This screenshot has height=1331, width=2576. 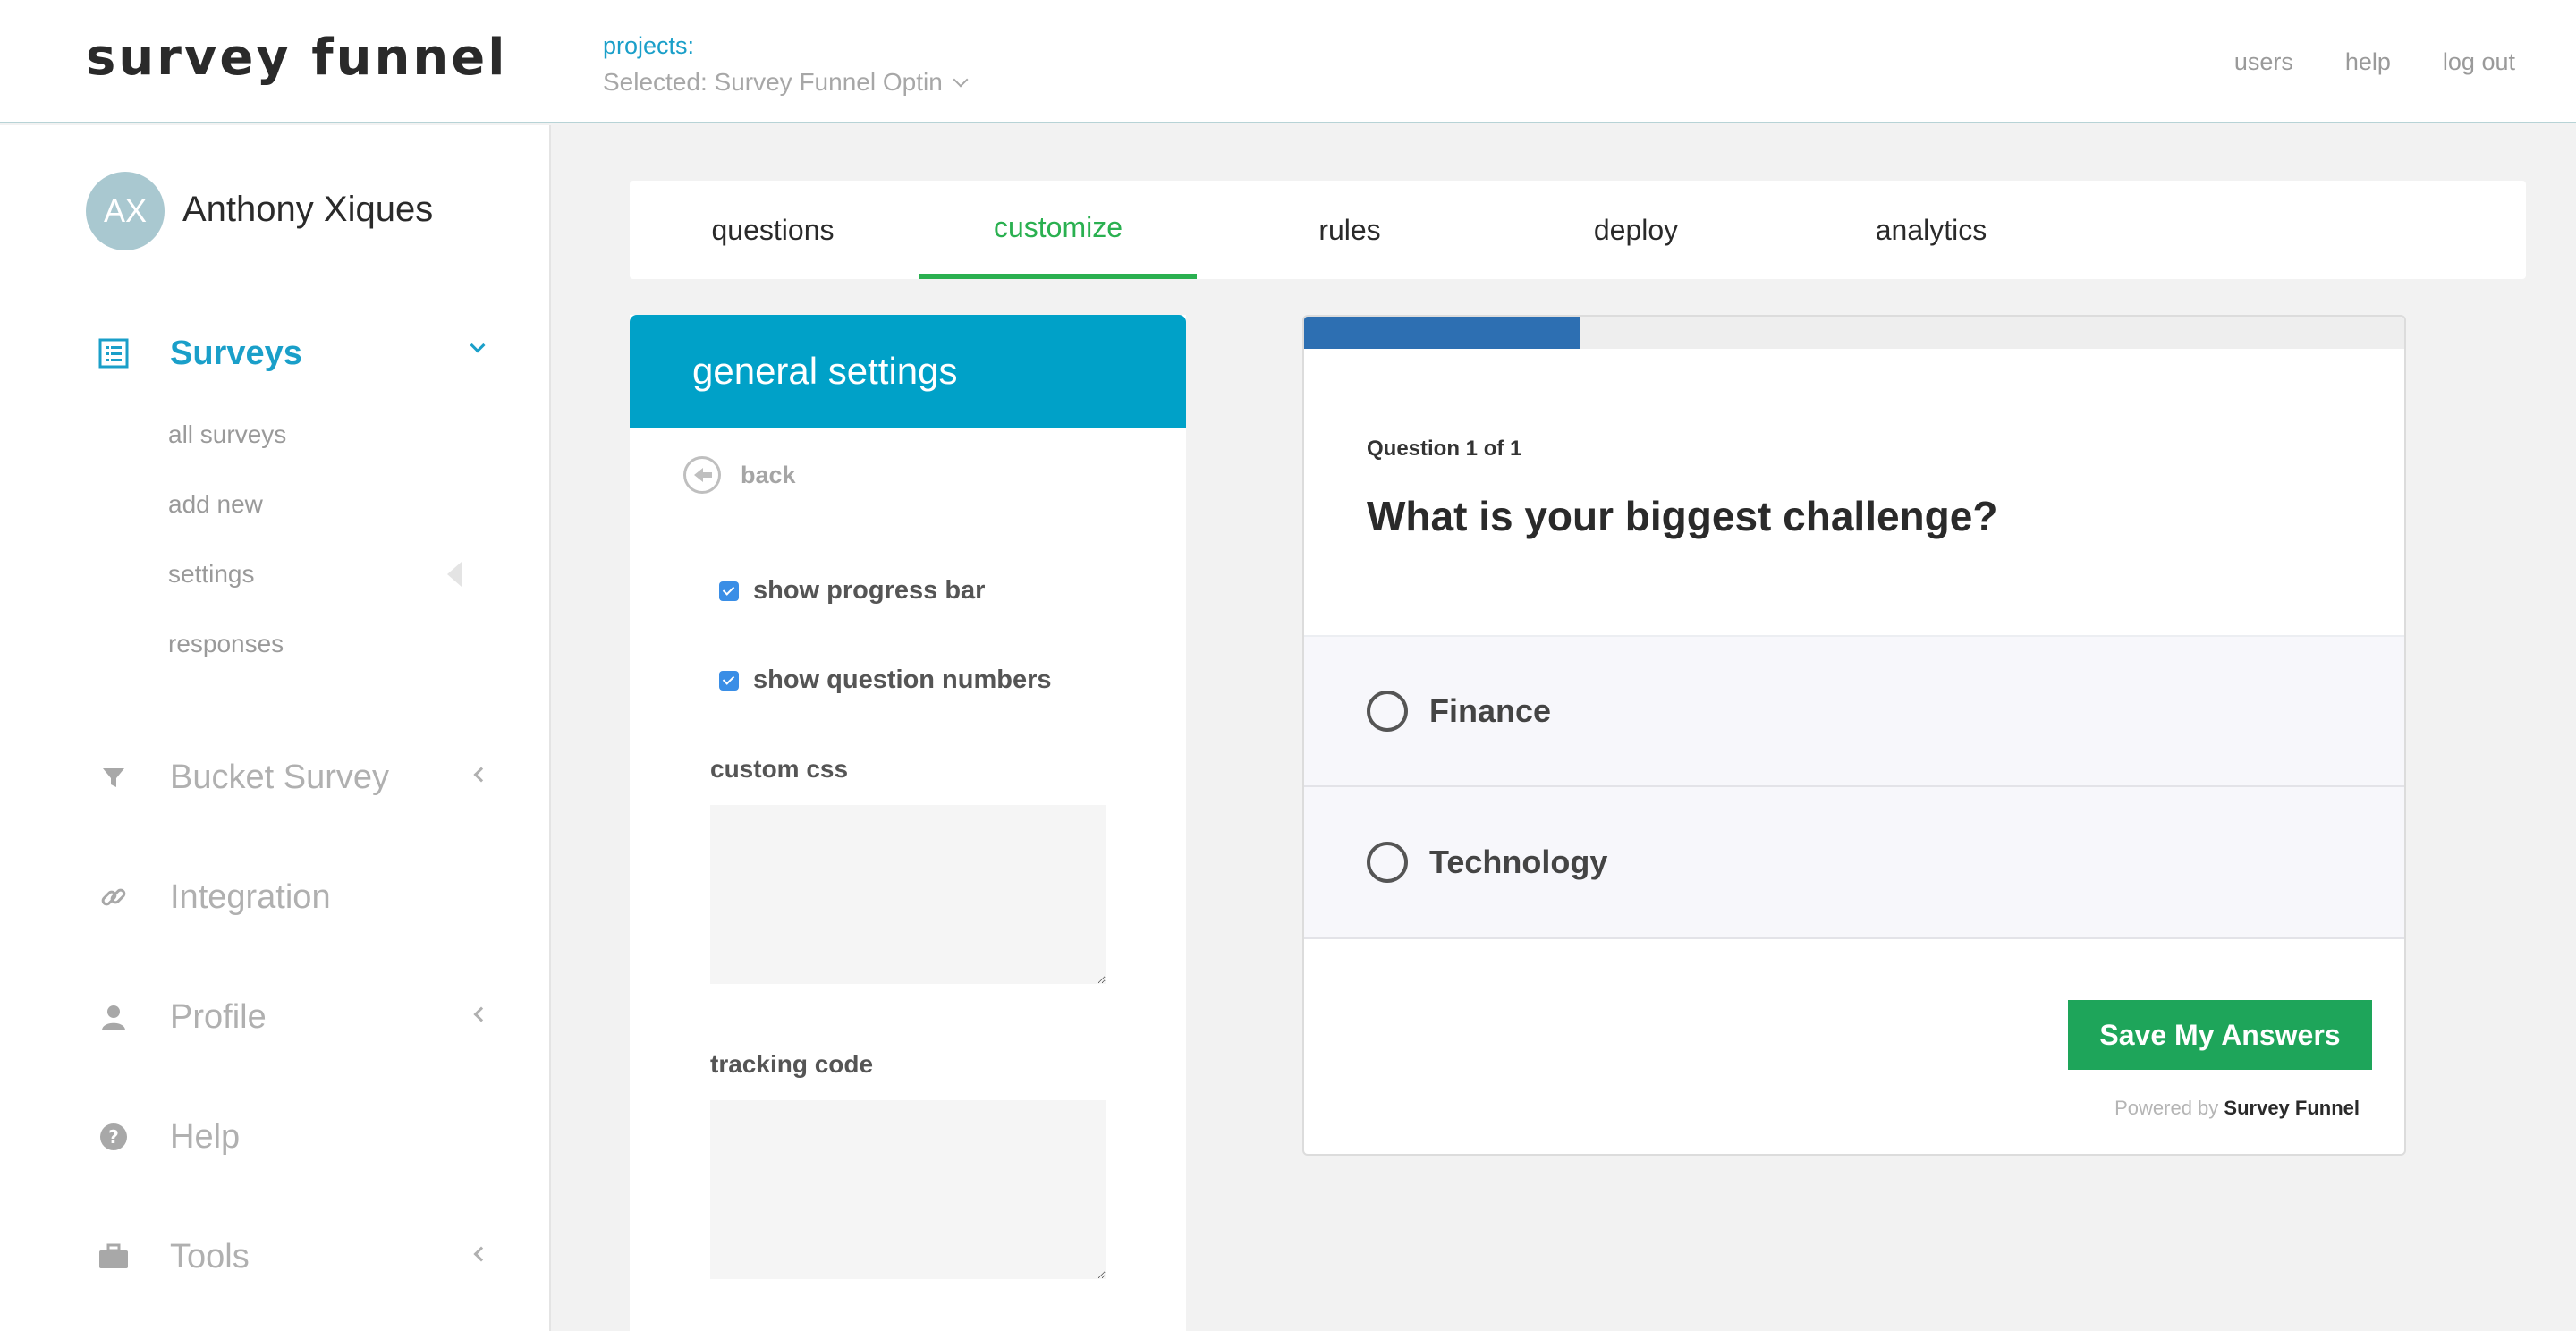 What do you see at coordinates (1444, 449) in the screenshot?
I see `question-number: Question 1 of 1` at bounding box center [1444, 449].